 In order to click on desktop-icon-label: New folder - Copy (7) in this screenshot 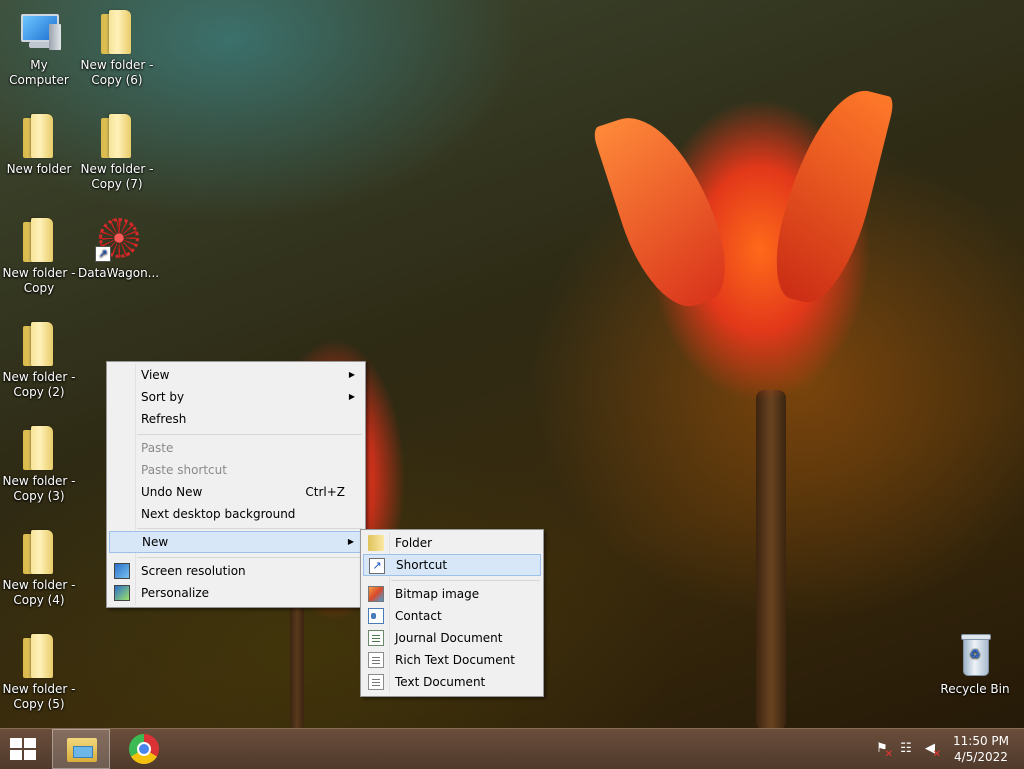, I will do `click(117, 176)`.